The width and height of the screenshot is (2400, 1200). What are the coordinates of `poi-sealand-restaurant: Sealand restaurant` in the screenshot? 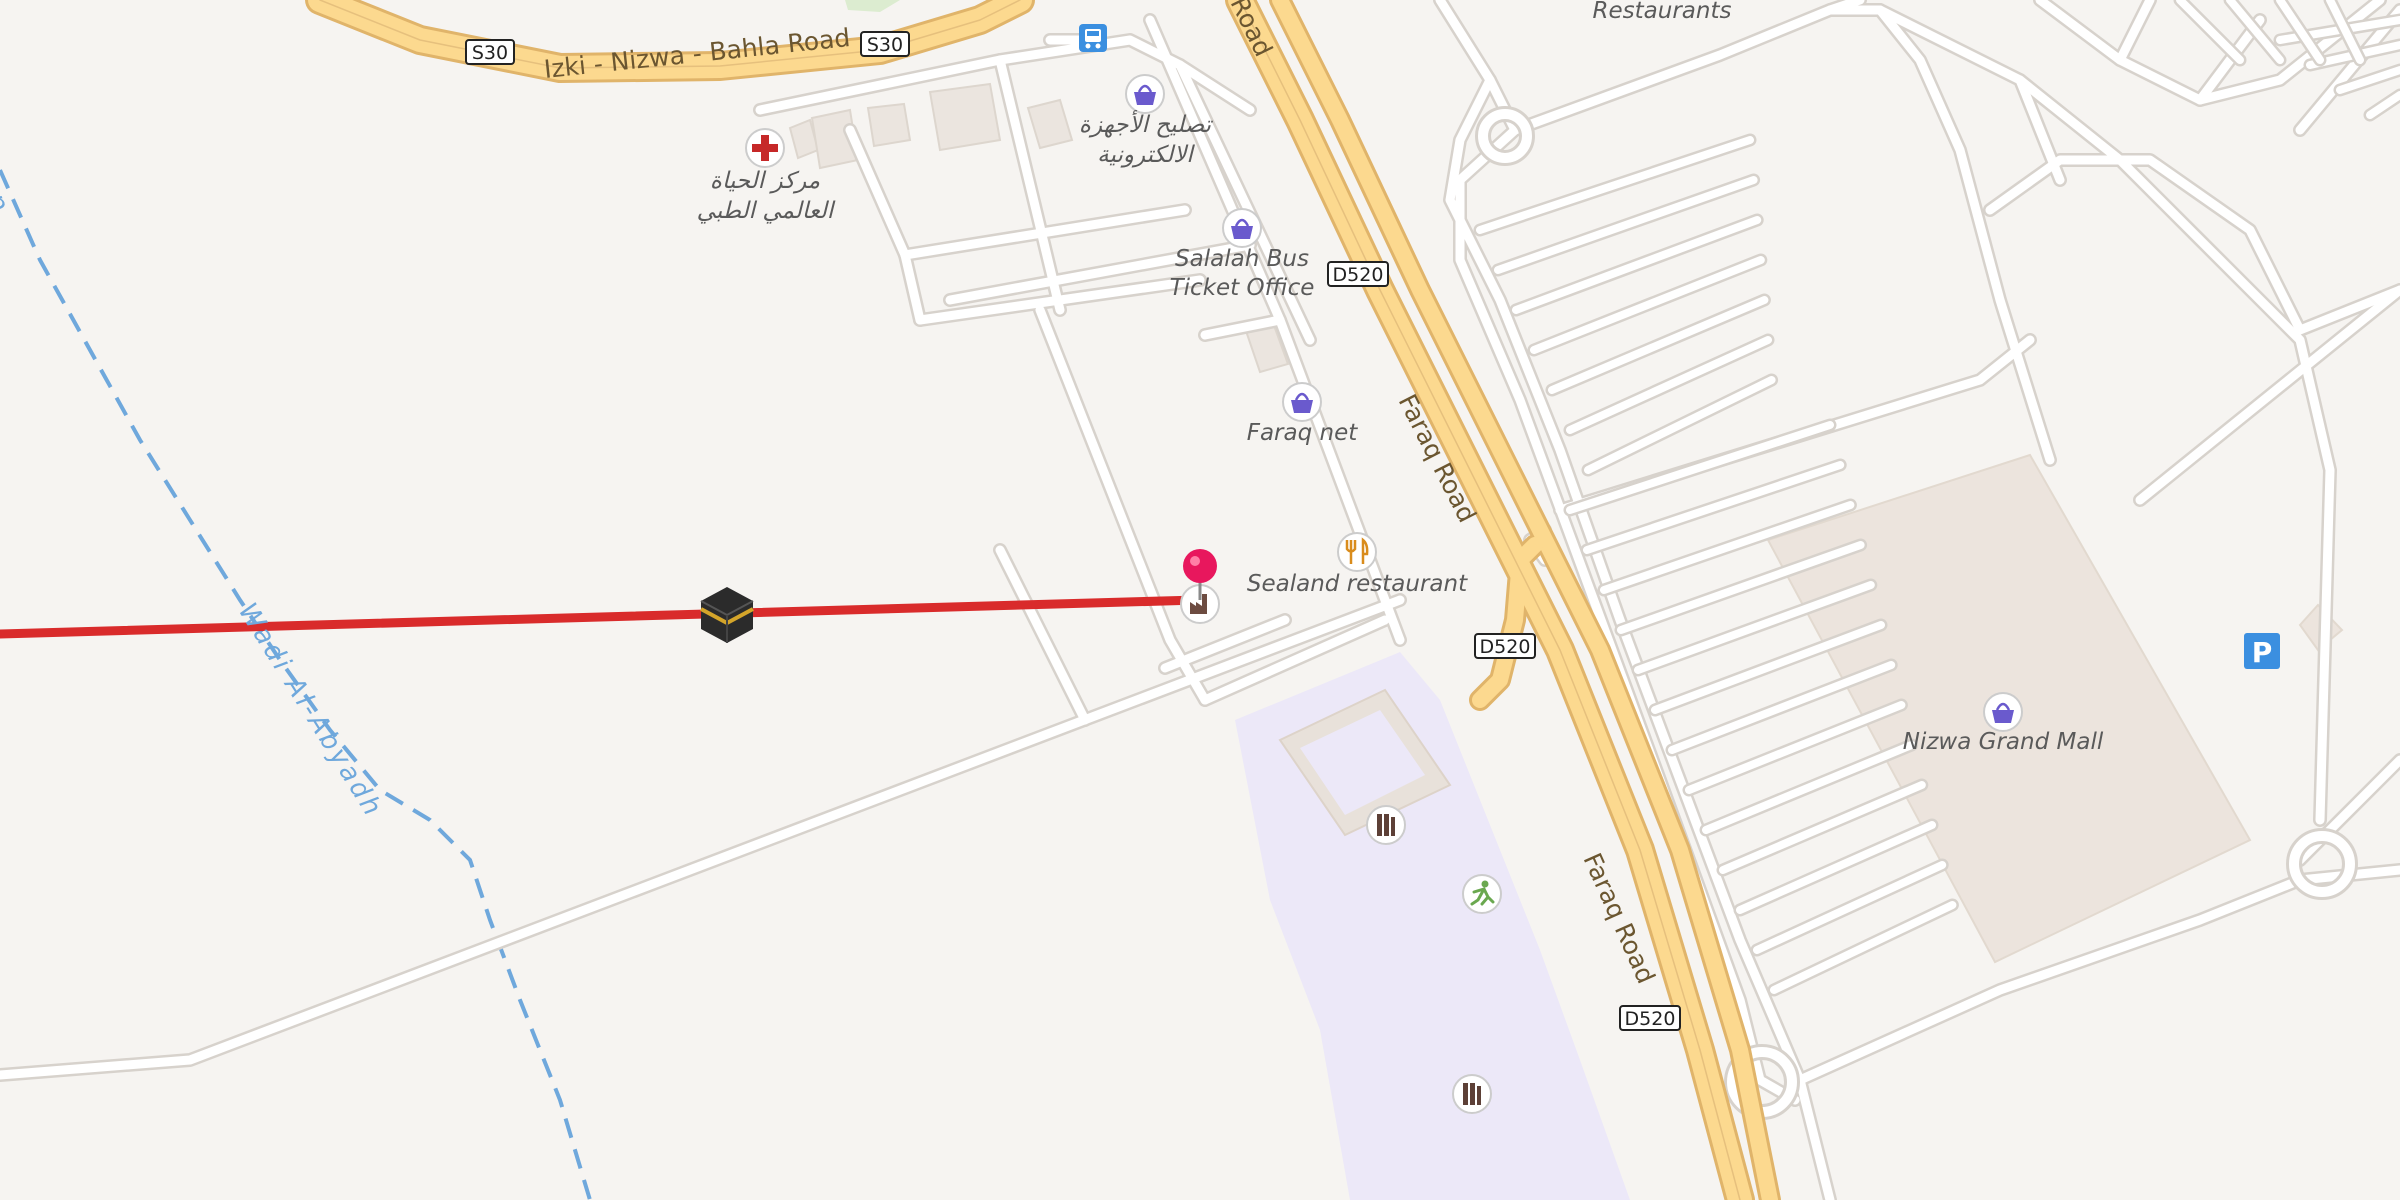 It's located at (1357, 564).